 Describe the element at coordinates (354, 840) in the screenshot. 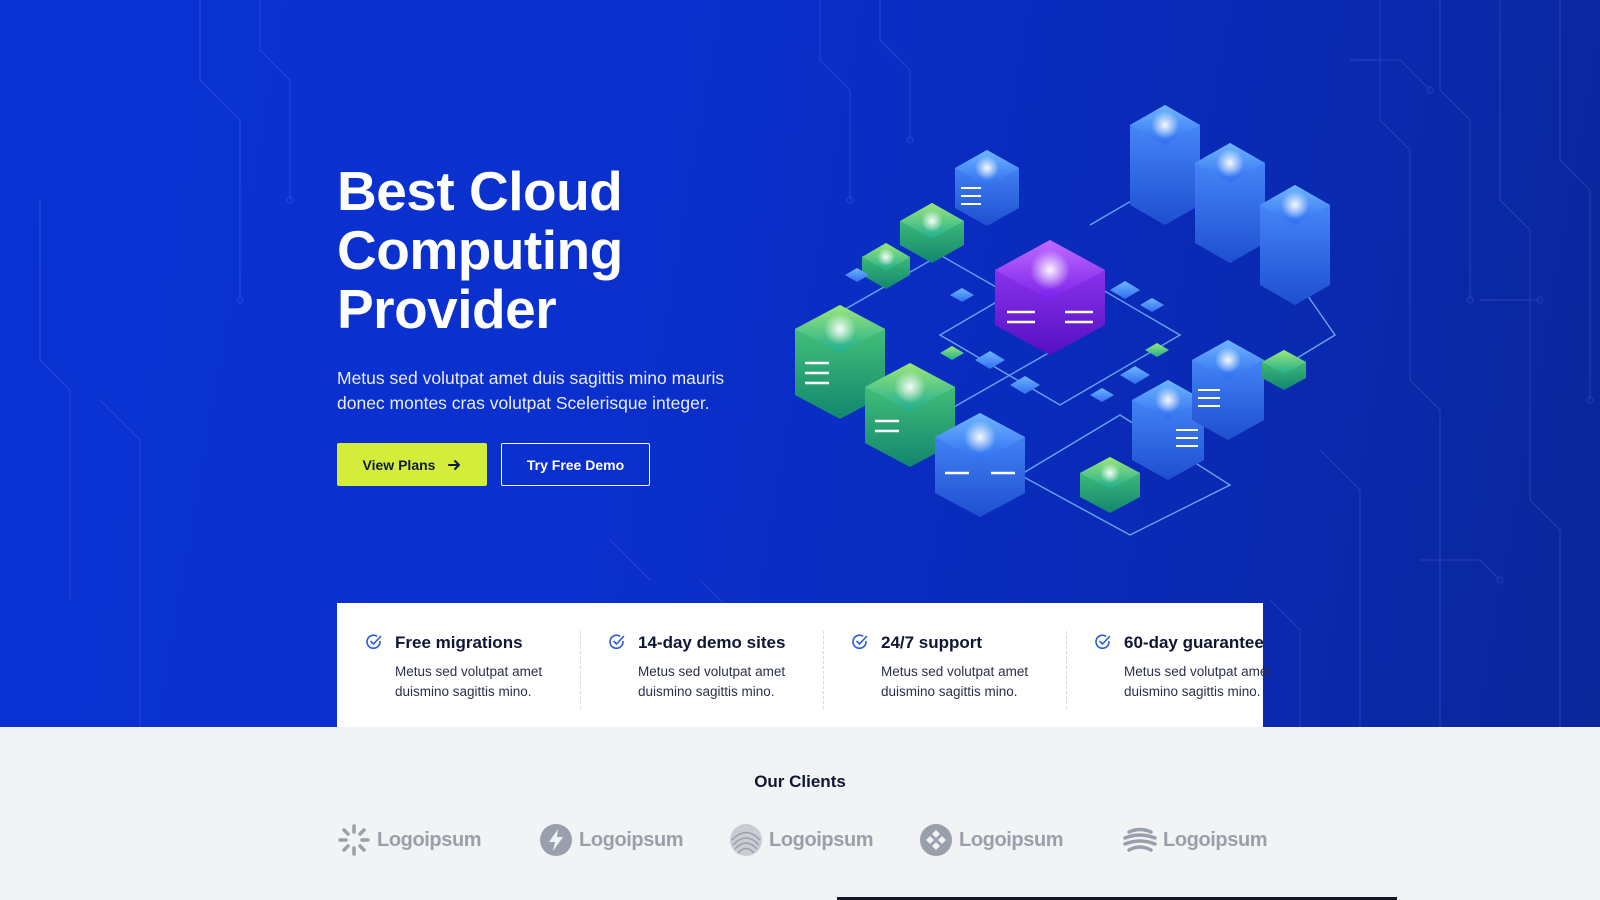

I see `sunburst-logo-icon` at that location.